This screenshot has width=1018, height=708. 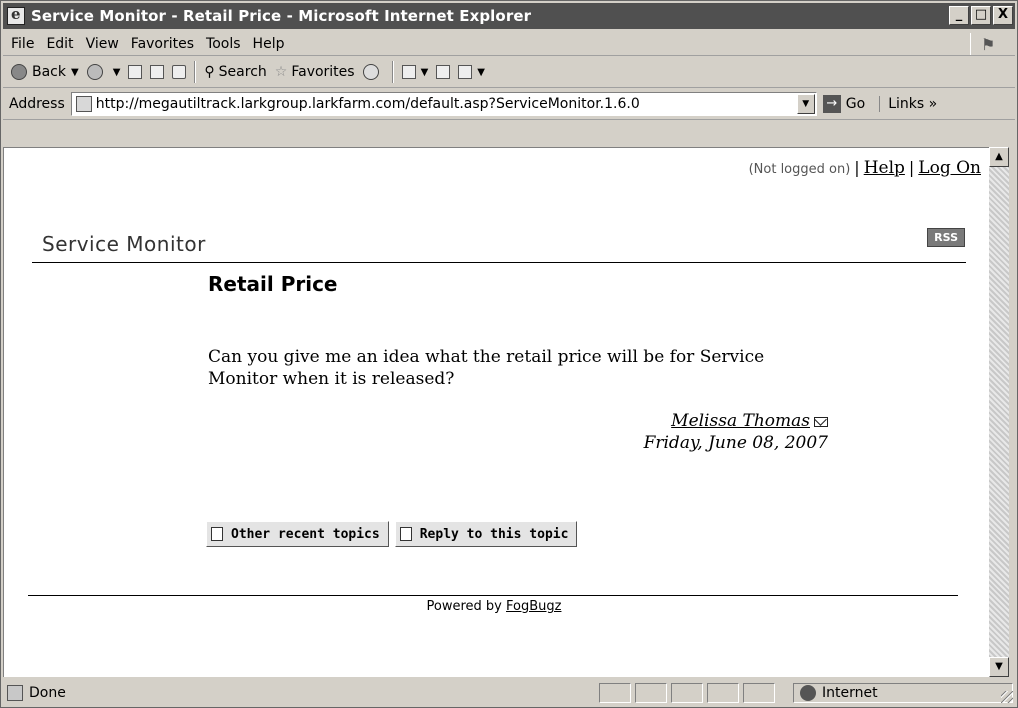 What do you see at coordinates (509, 72) in the screenshot?
I see `standard-toolbar: Back ▼ ▼ ⚲ Search ☆ Favorites ▼ ▼` at bounding box center [509, 72].